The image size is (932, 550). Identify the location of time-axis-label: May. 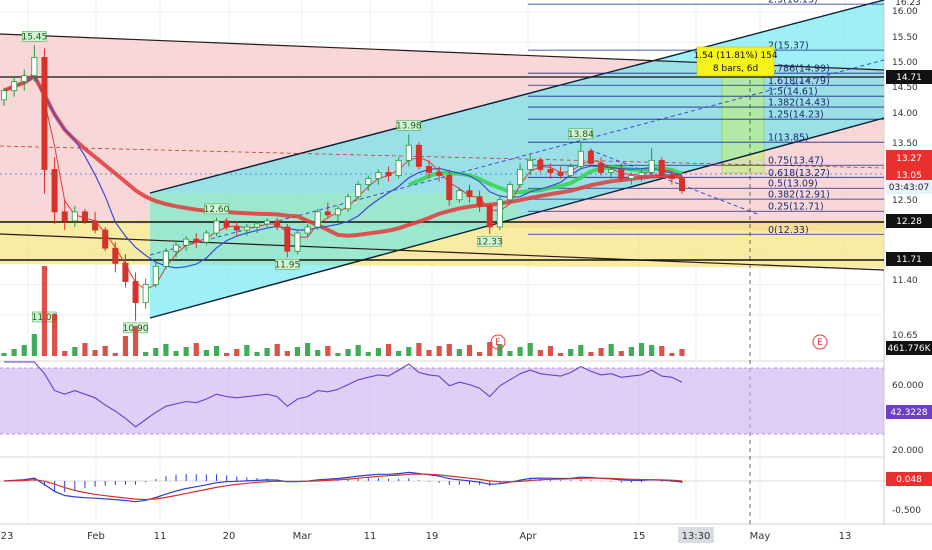
(760, 536).